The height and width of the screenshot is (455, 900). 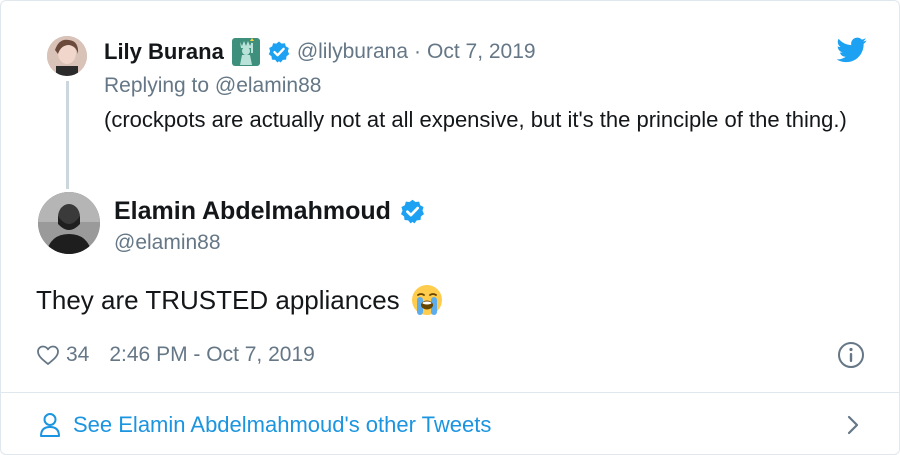 I want to click on tweet-timestamp: 2:46 PM - Oct 7, 2019, so click(x=211, y=355).